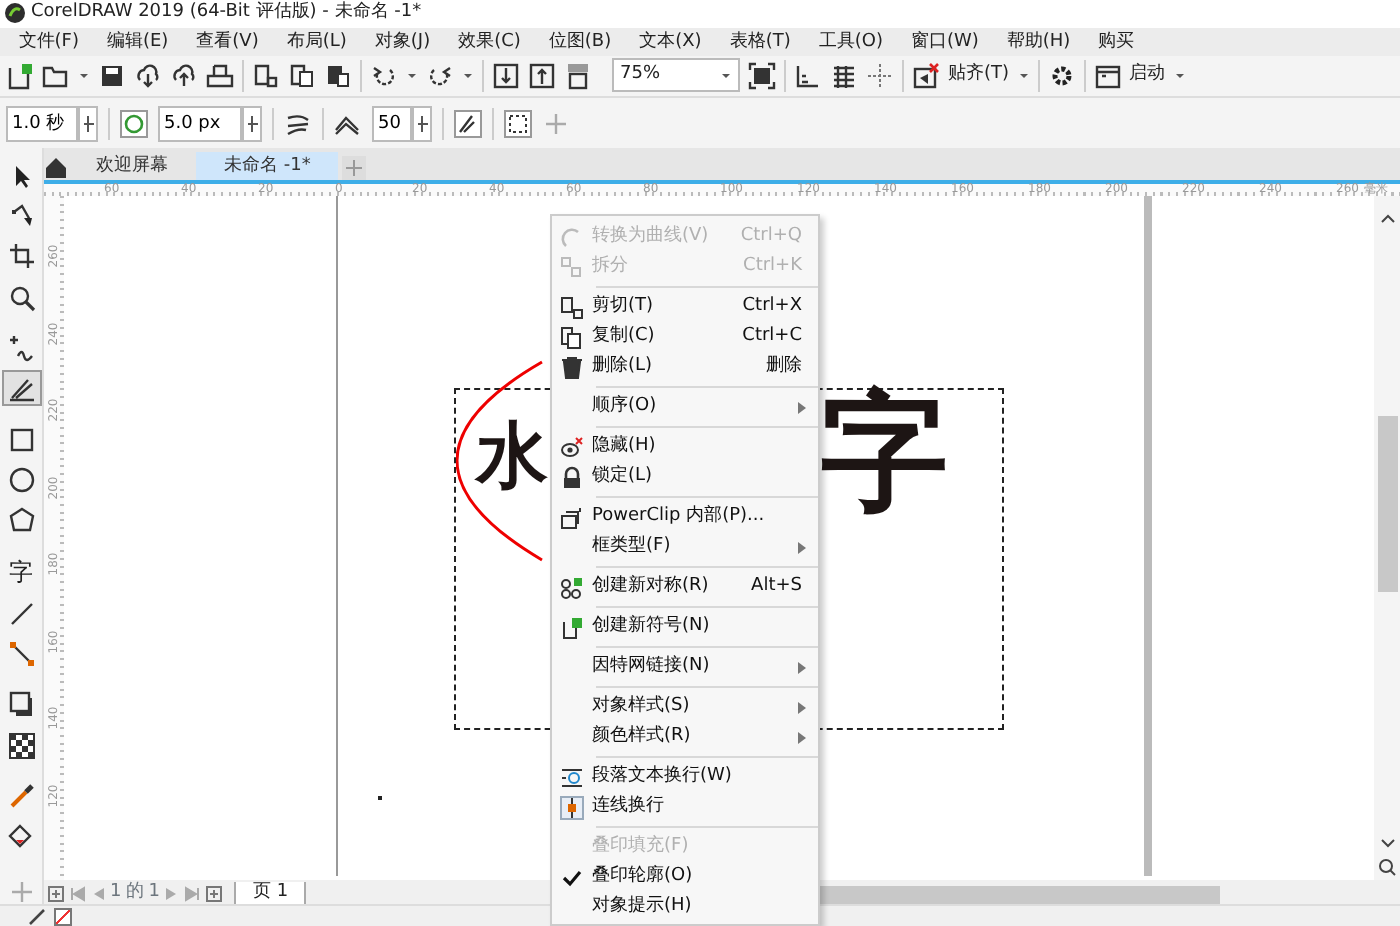  Describe the element at coordinates (154, 893) in the screenshot. I see `page-total: 1` at that location.